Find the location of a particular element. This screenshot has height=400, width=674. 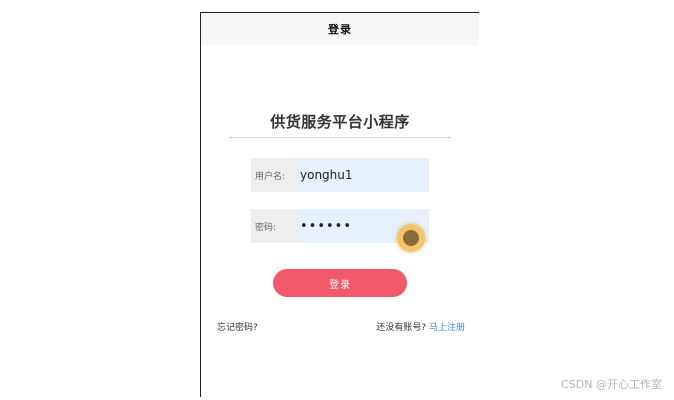

app-title: 供货服务平台小程序 is located at coordinates (340, 122).